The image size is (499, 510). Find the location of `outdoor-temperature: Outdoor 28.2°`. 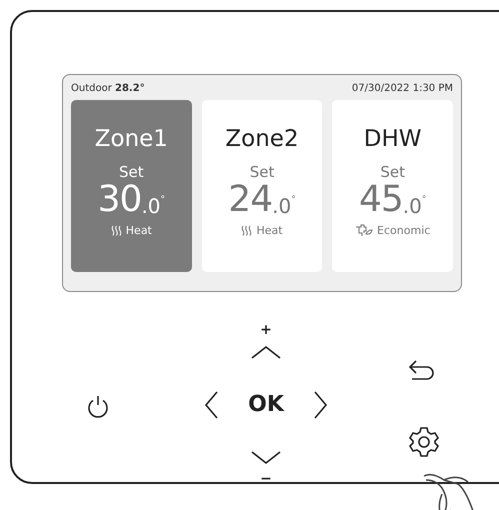

outdoor-temperature: Outdoor 28.2° is located at coordinates (108, 88).